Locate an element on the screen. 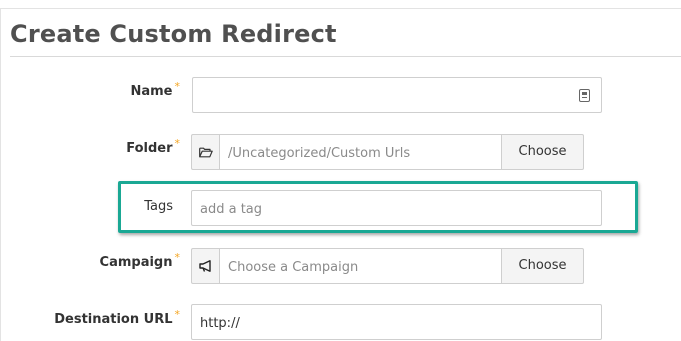 Image resolution: width=681 pixels, height=341 pixels. tags-label: Tags is located at coordinates (158, 206).